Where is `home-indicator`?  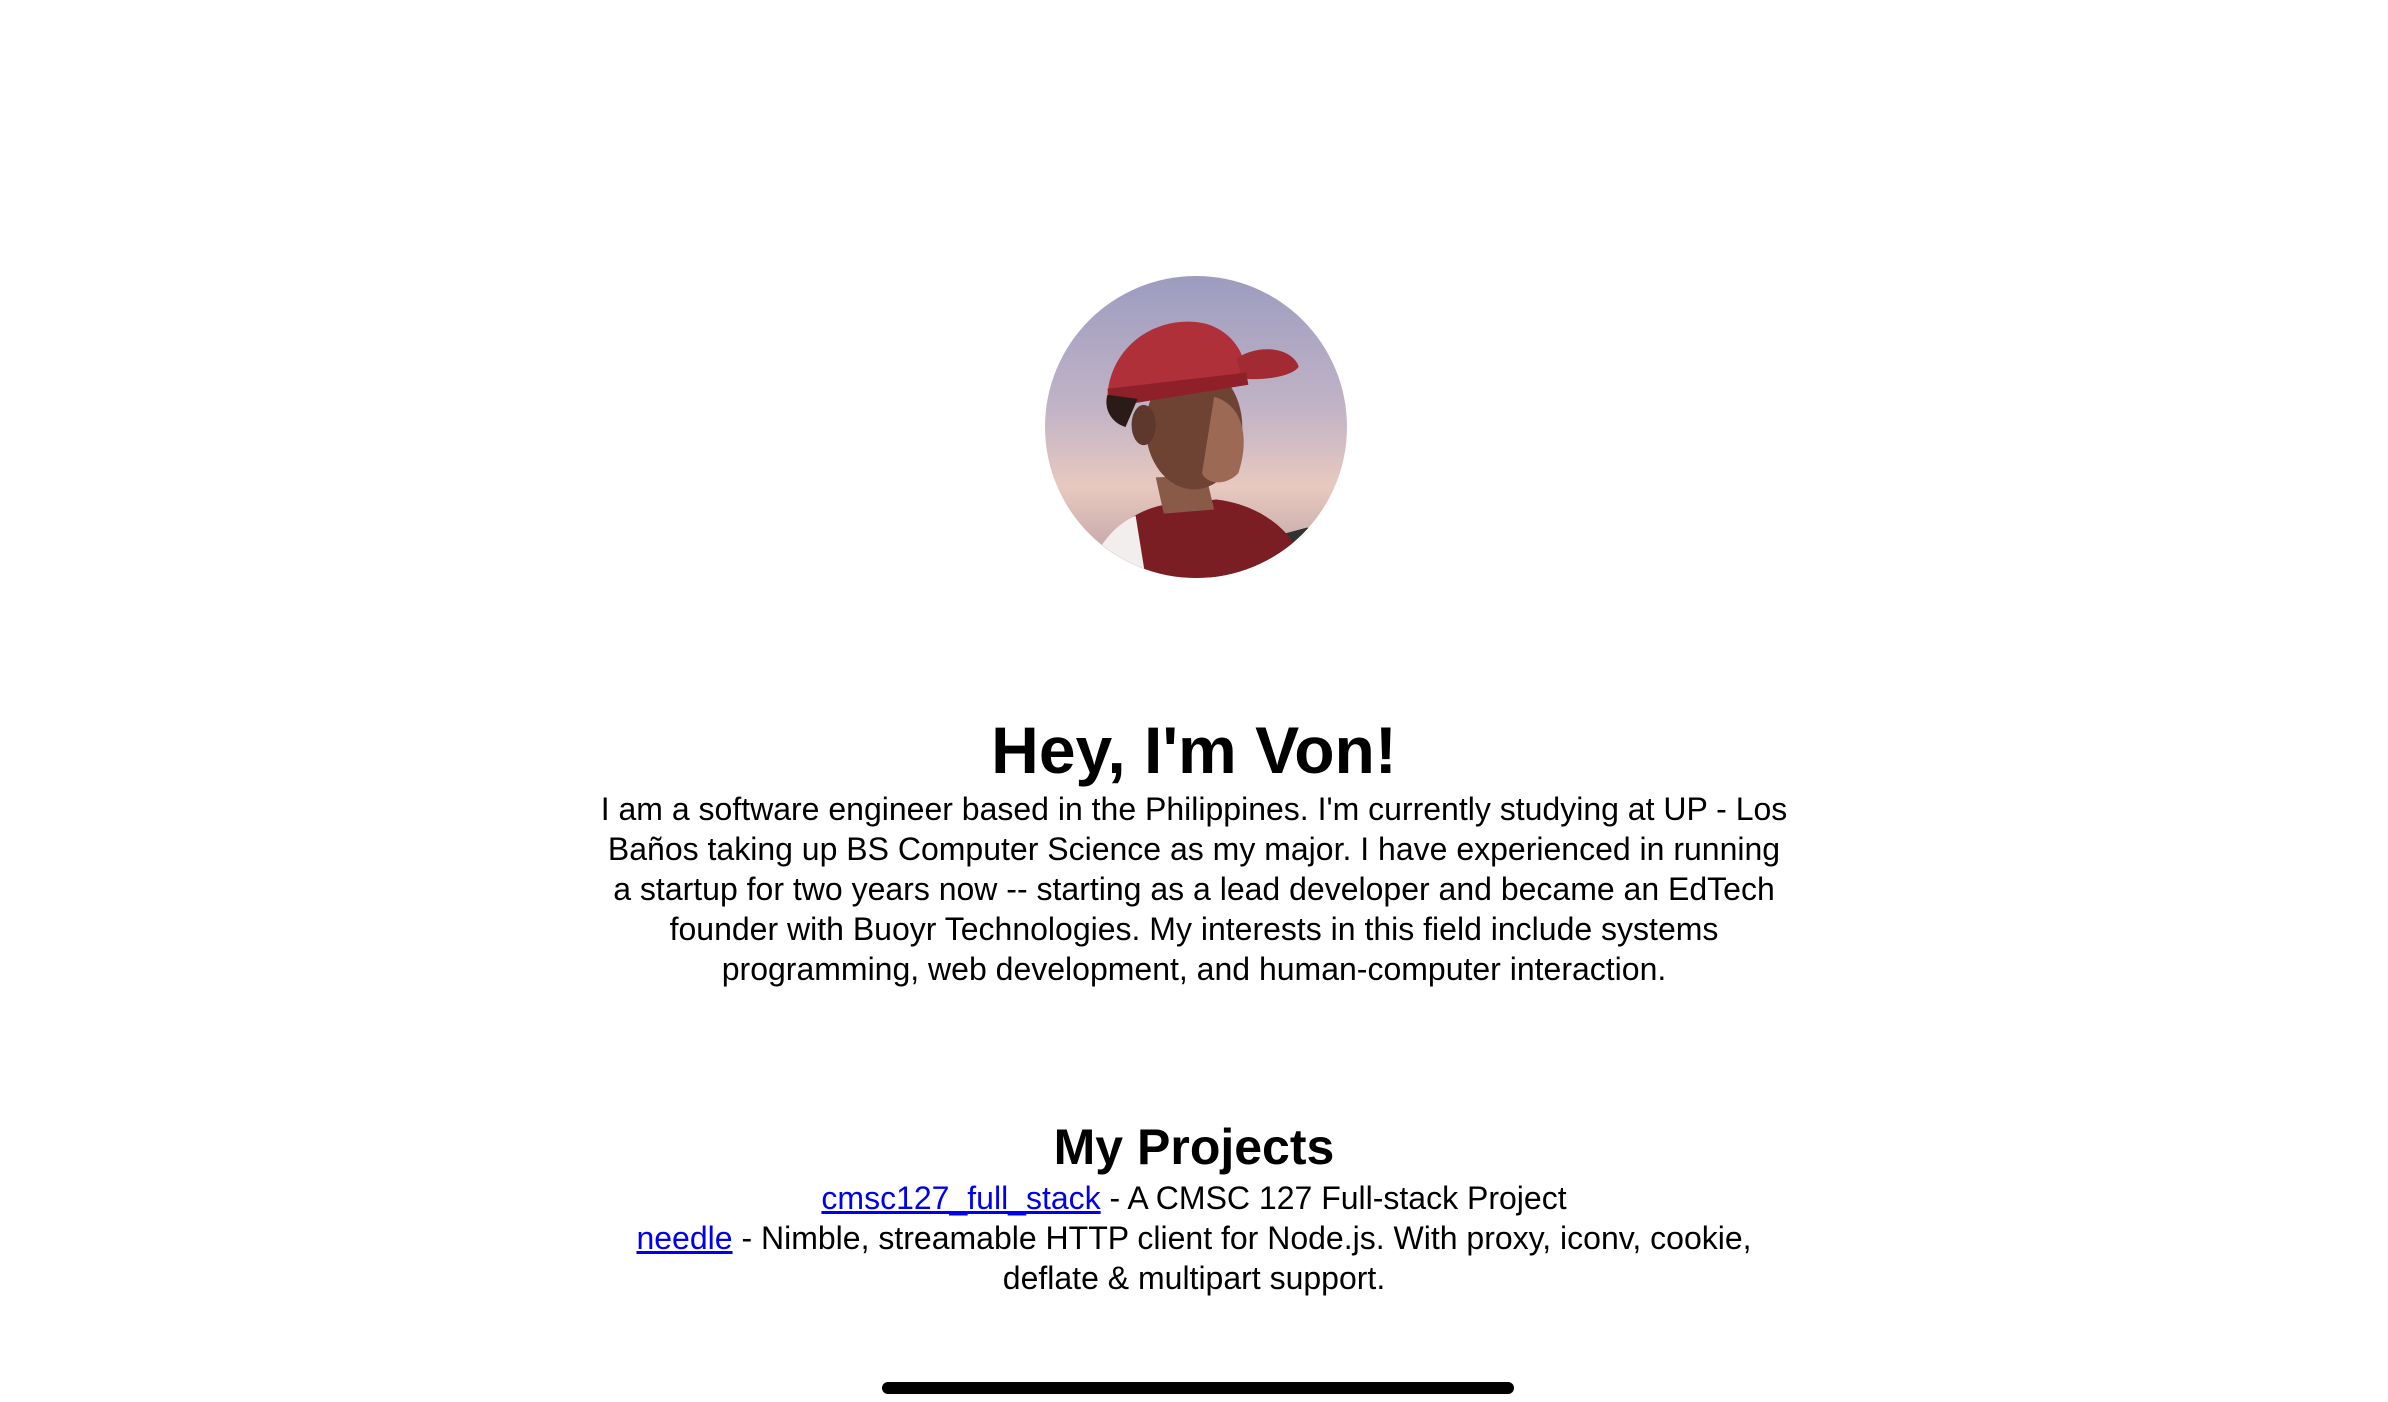 home-indicator is located at coordinates (1198, 1388).